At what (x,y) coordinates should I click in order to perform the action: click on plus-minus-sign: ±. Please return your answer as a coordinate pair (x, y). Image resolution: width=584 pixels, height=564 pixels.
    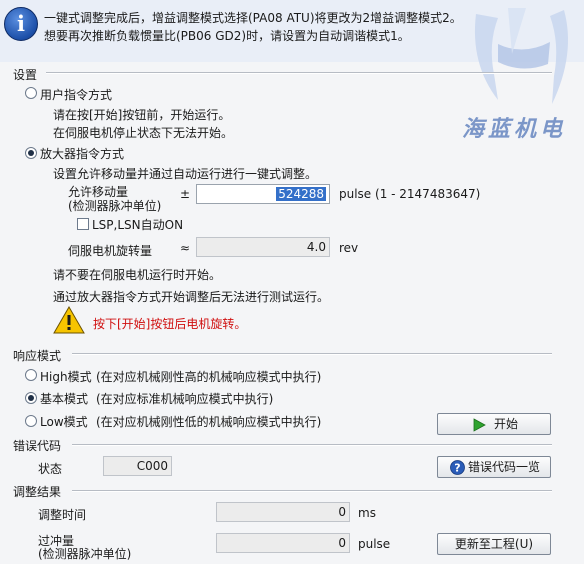
    Looking at the image, I should click on (185, 194).